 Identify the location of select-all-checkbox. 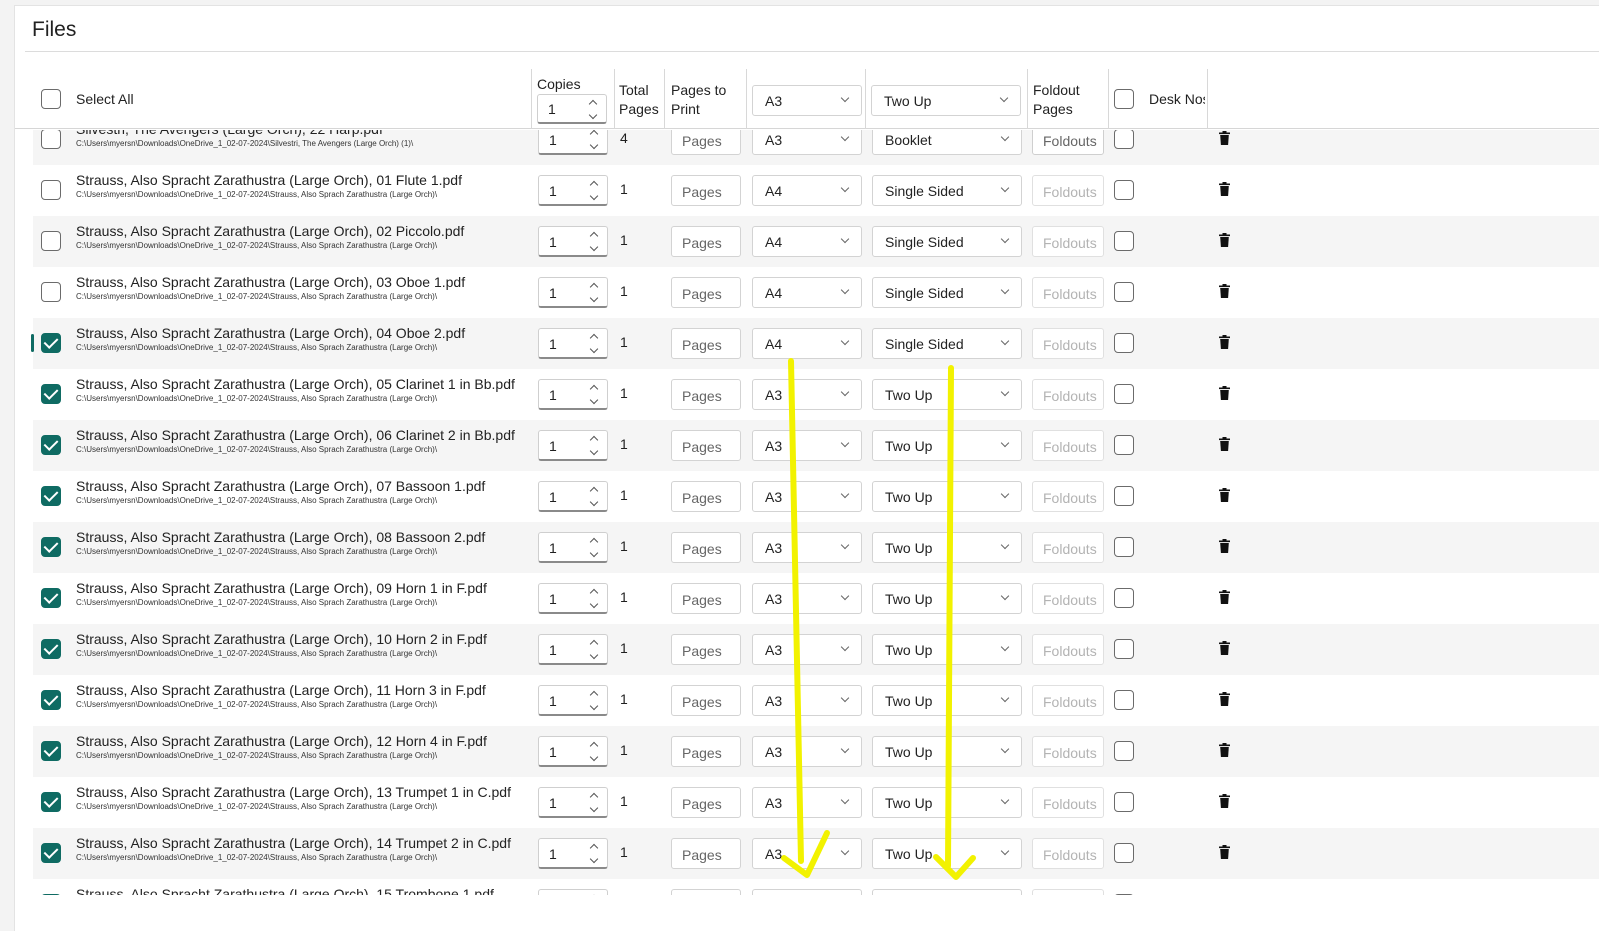
(51, 99).